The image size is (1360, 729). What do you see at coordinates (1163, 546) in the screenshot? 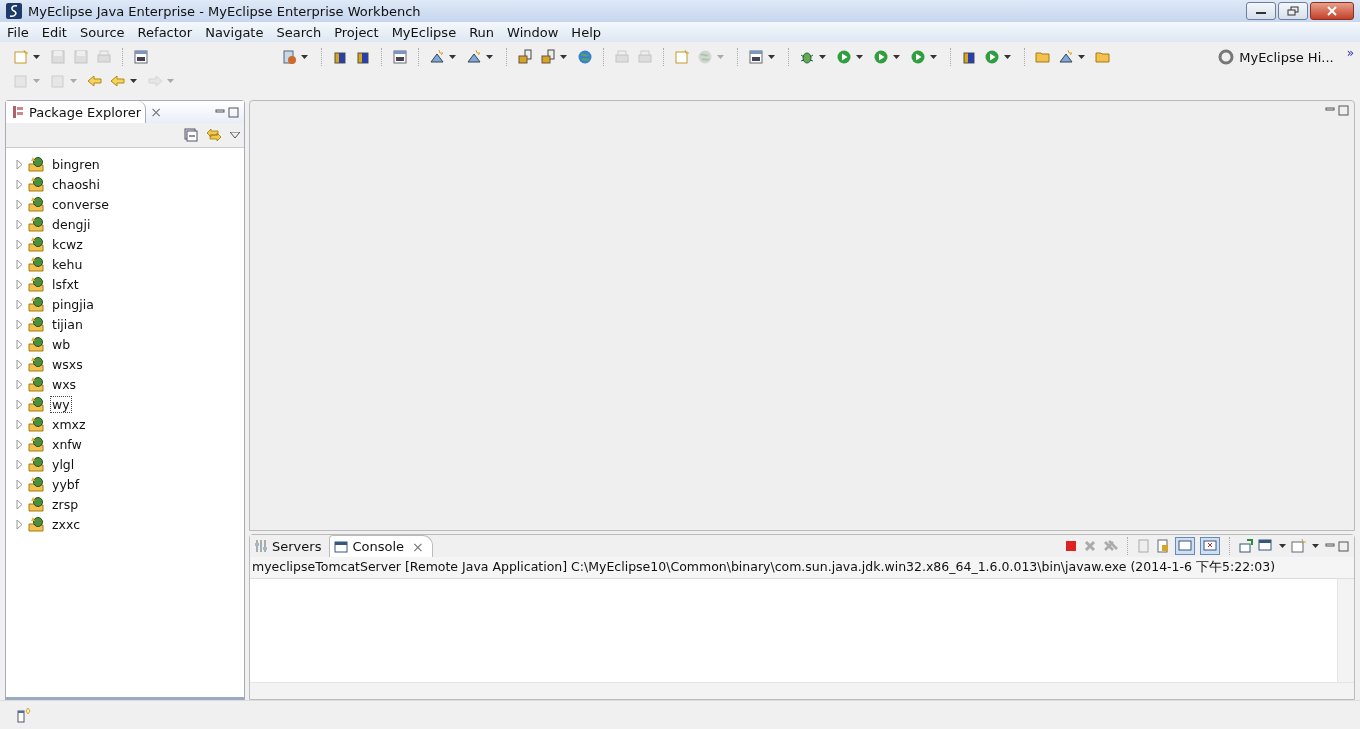
I see `scroll-lock-icon` at bounding box center [1163, 546].